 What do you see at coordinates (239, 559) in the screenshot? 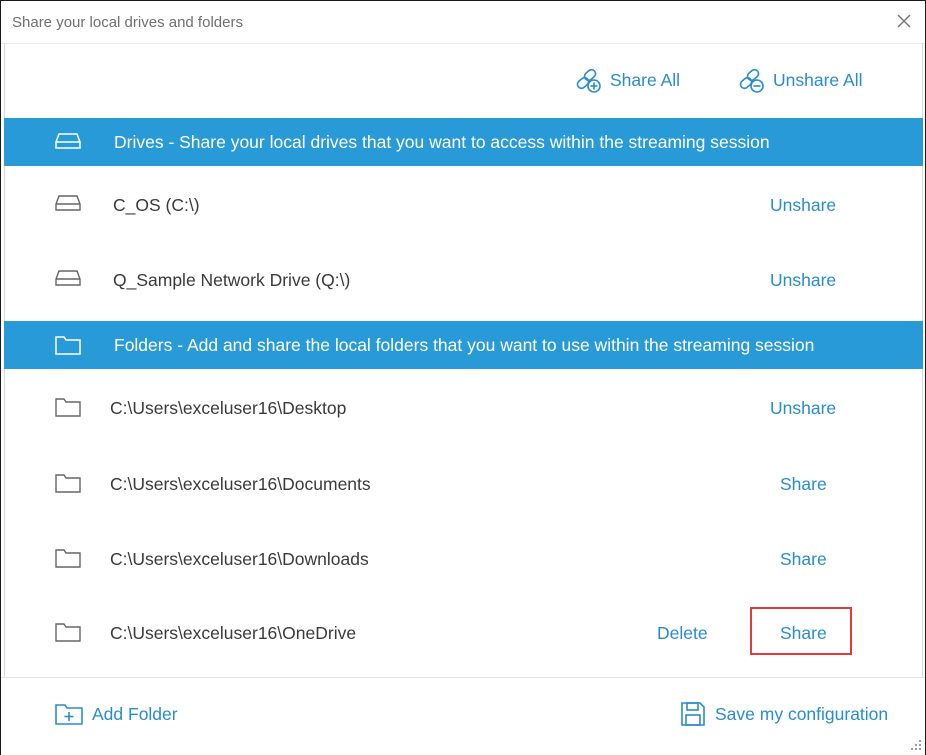
I see `folder-path: C:\Users\exceluser16\Downloads` at bounding box center [239, 559].